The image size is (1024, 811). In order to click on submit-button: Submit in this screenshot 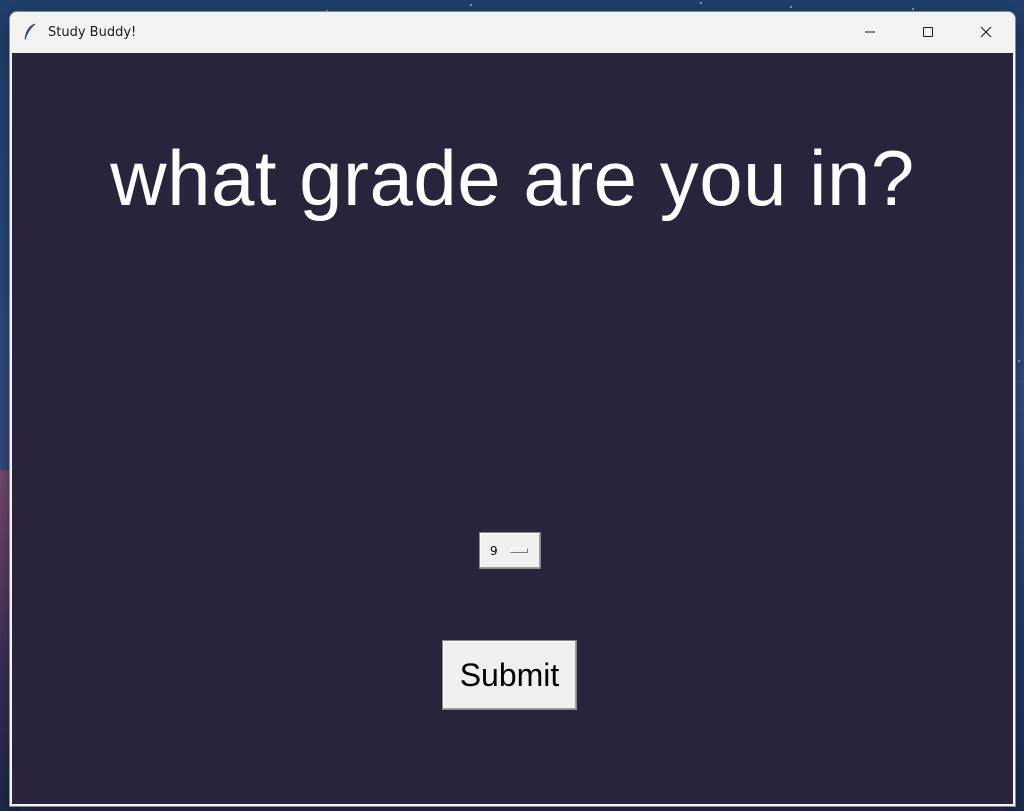, I will do `click(509, 675)`.